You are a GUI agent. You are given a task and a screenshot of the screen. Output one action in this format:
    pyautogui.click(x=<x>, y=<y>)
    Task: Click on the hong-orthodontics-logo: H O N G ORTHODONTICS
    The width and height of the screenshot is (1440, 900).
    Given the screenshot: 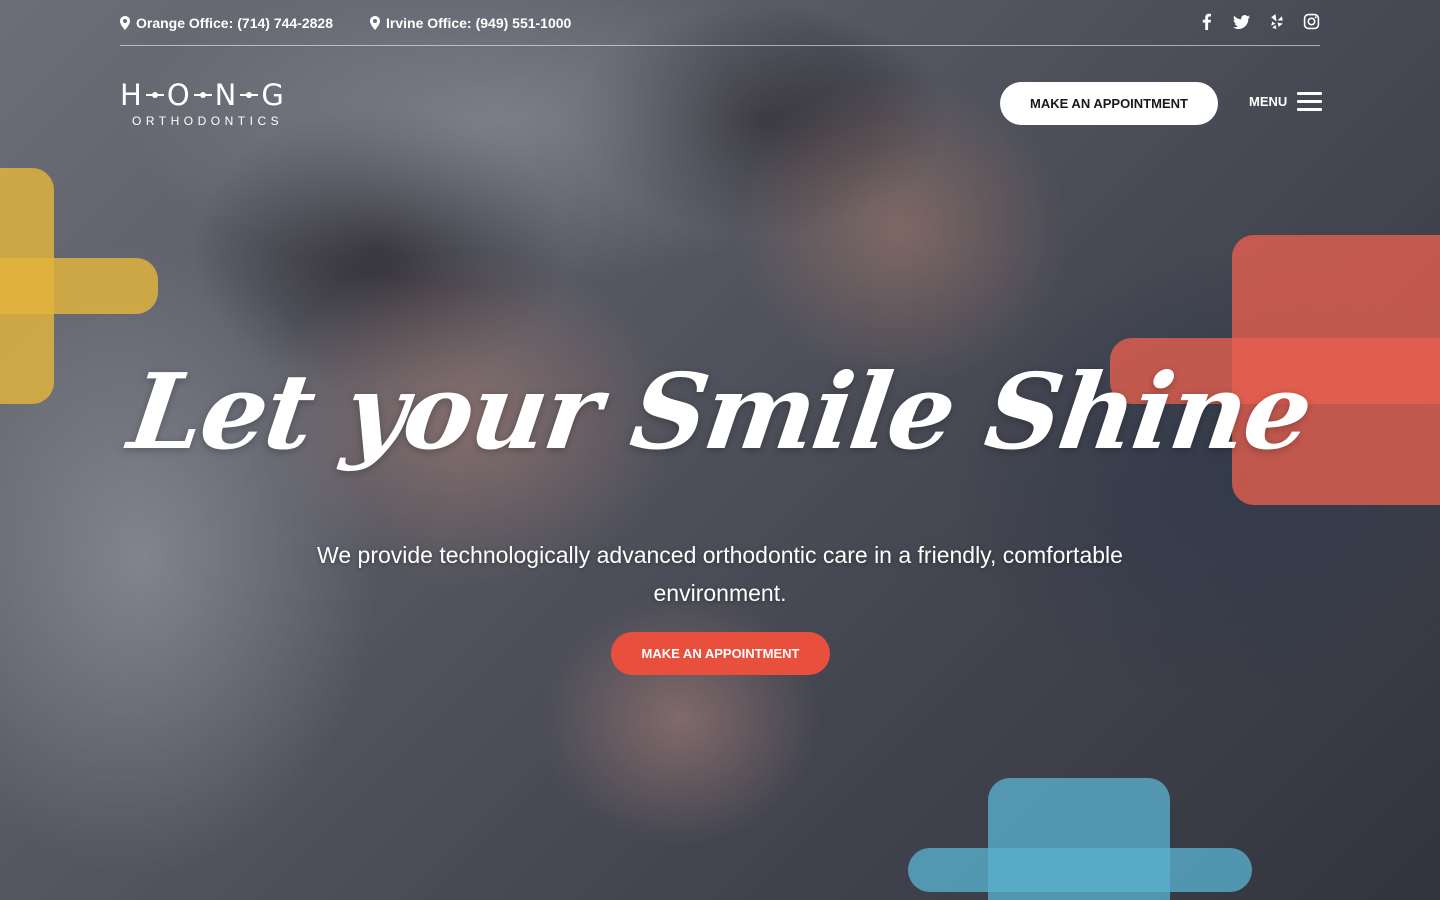 What is the action you would take?
    pyautogui.click(x=221, y=104)
    